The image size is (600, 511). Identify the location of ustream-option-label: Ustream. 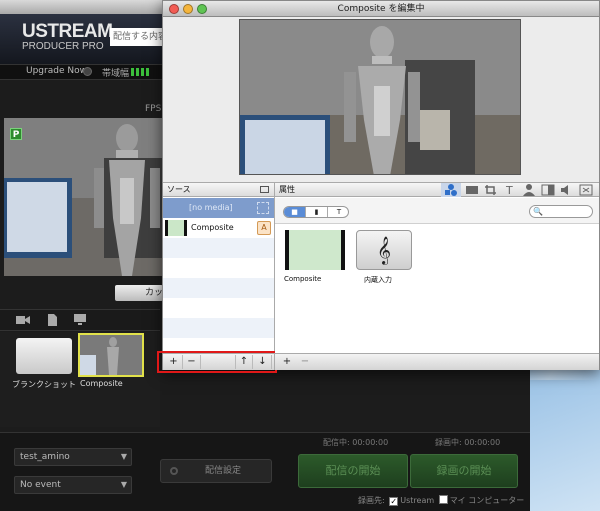
(417, 500).